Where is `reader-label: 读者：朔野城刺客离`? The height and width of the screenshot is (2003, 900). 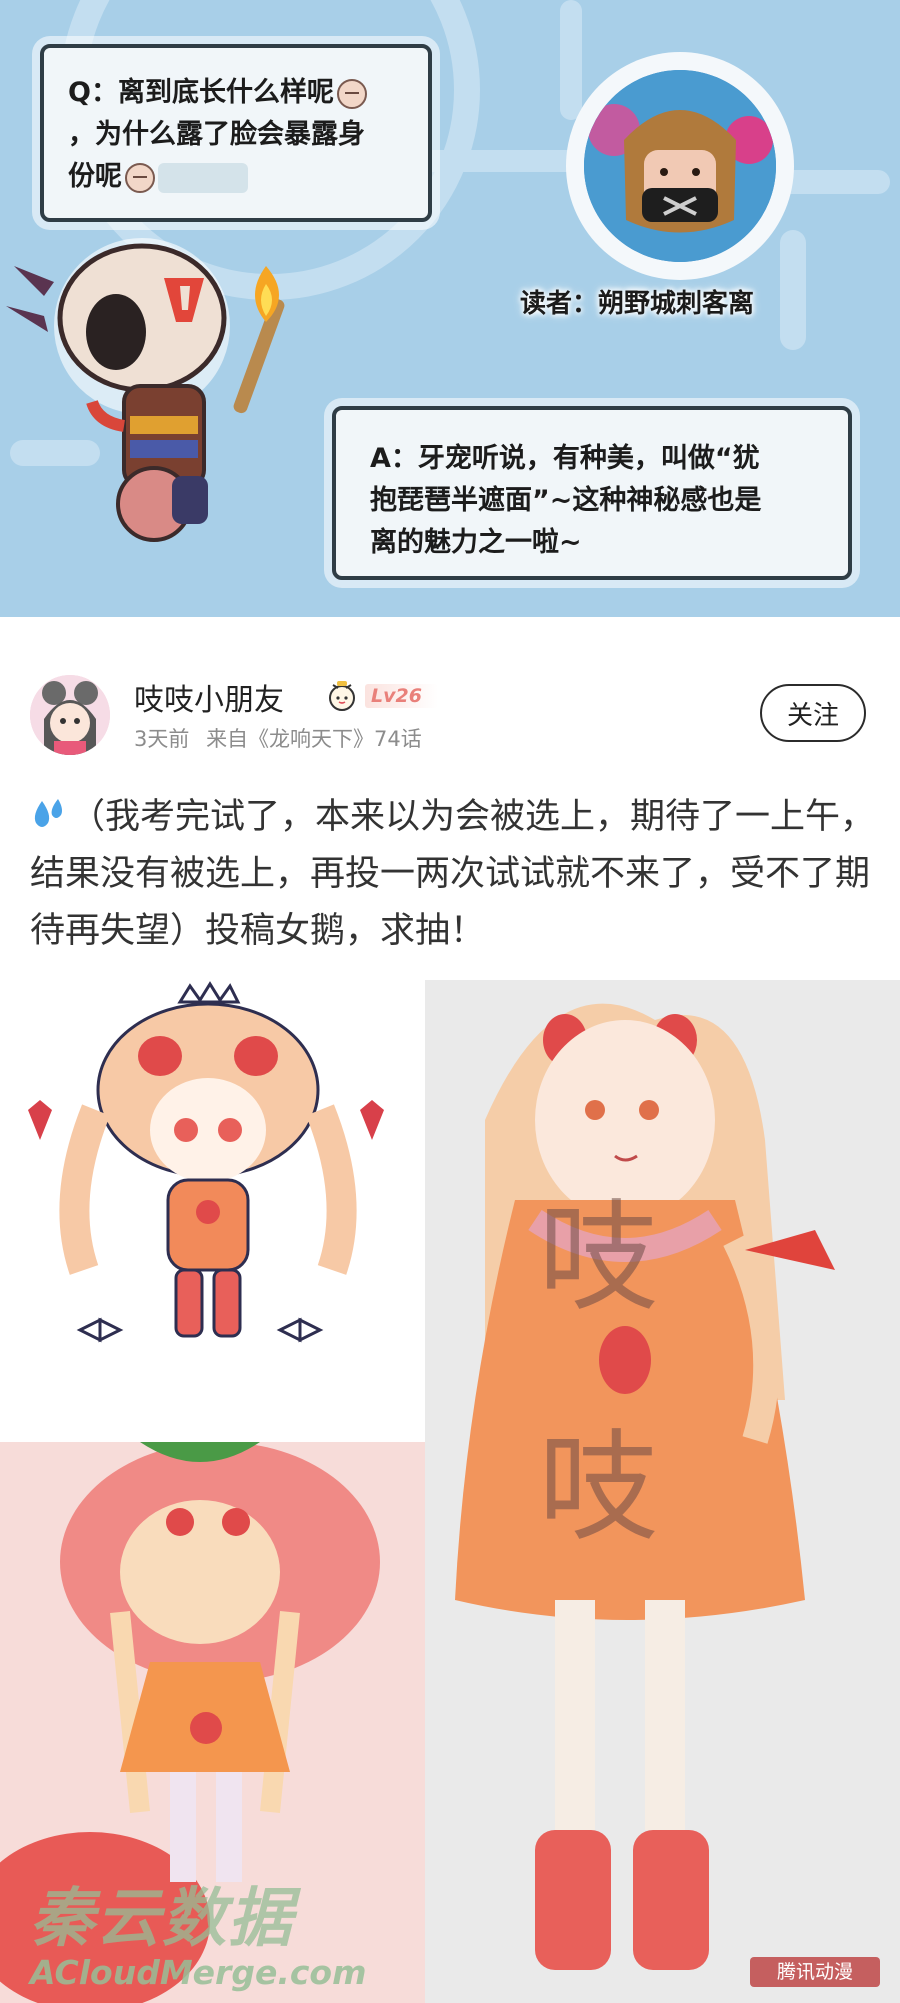
reader-label: 读者：朔野城刺客离 is located at coordinates (637, 304).